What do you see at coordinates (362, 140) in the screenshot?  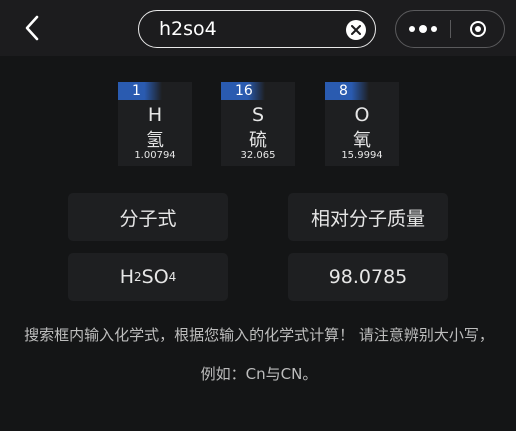 I see `element-name: 氧` at bounding box center [362, 140].